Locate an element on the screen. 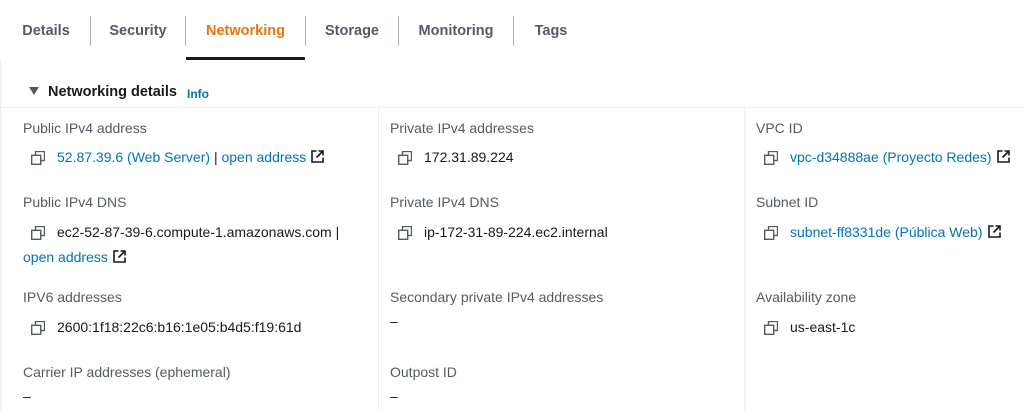 The height and width of the screenshot is (411, 1024). availability-zone-label: Availability zone is located at coordinates (806, 297).